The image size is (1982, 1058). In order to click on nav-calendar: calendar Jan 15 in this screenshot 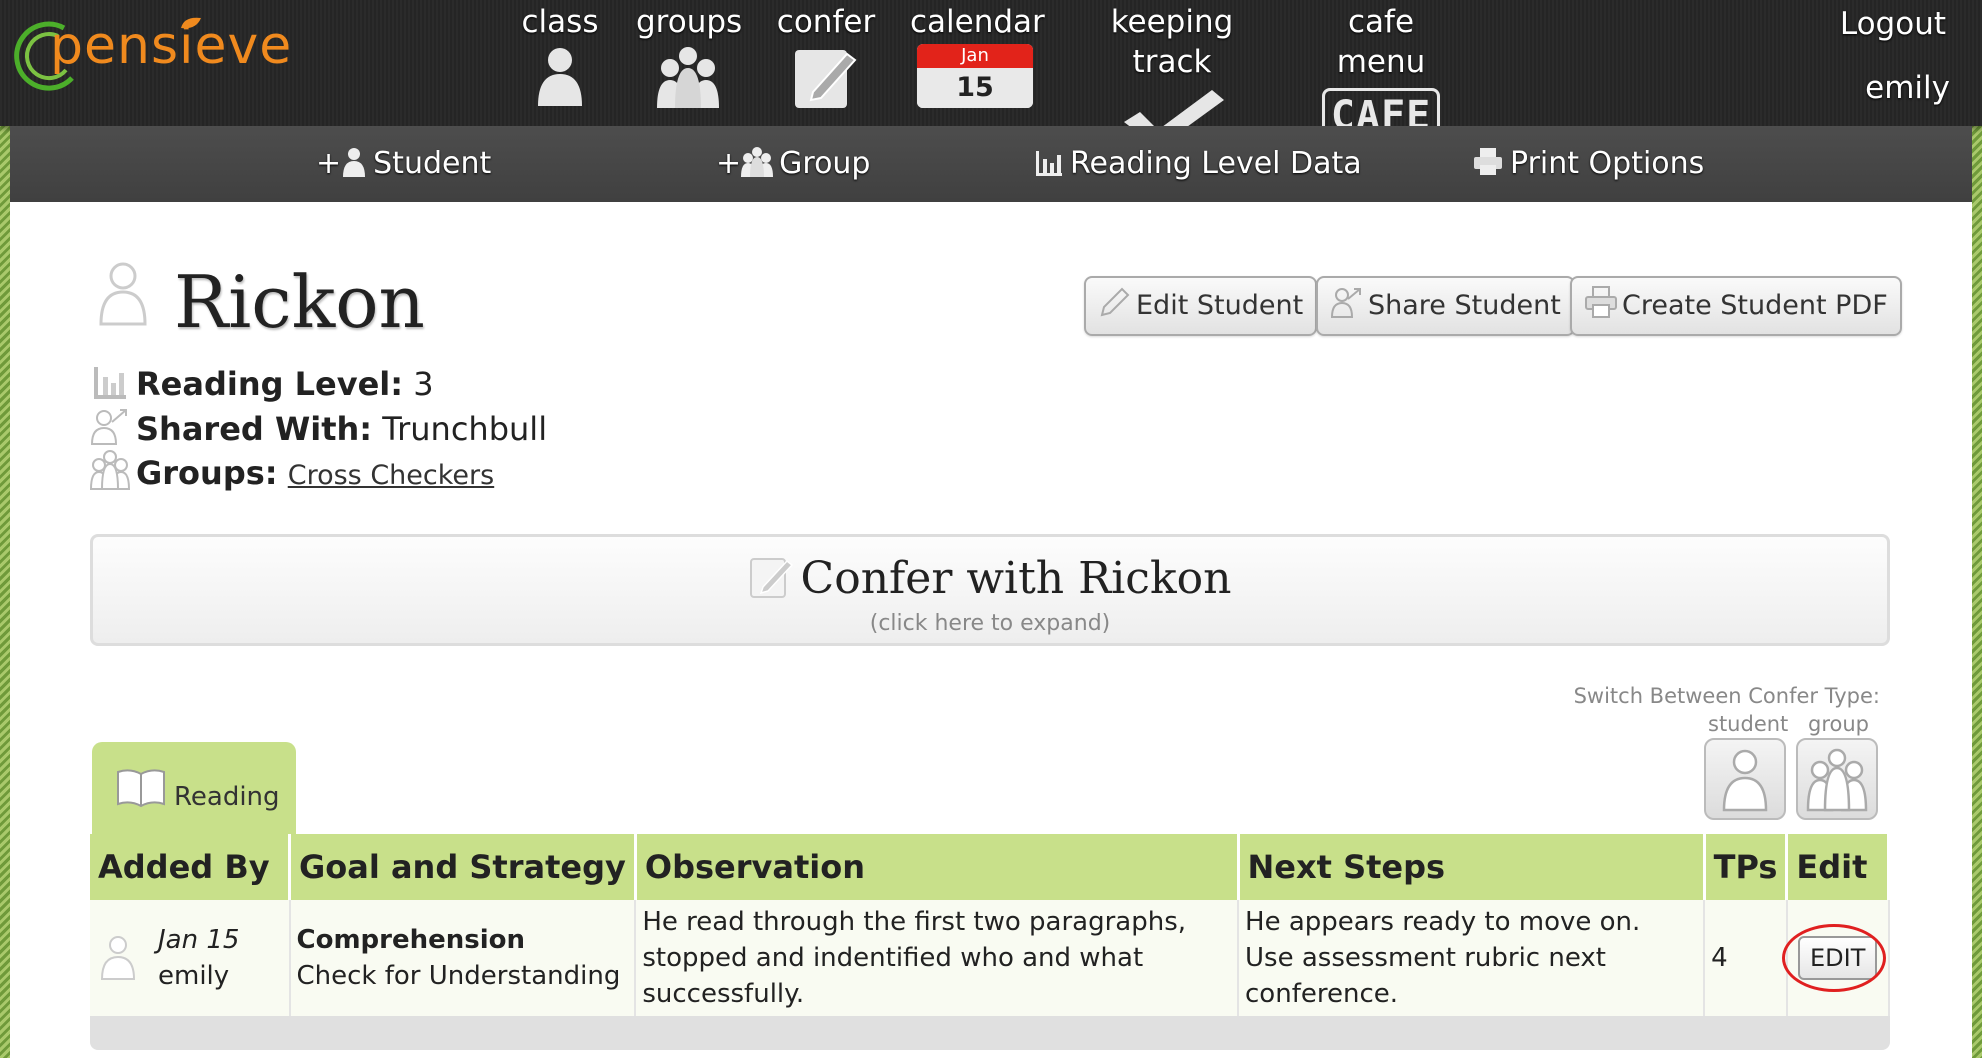, I will do `click(977, 55)`.